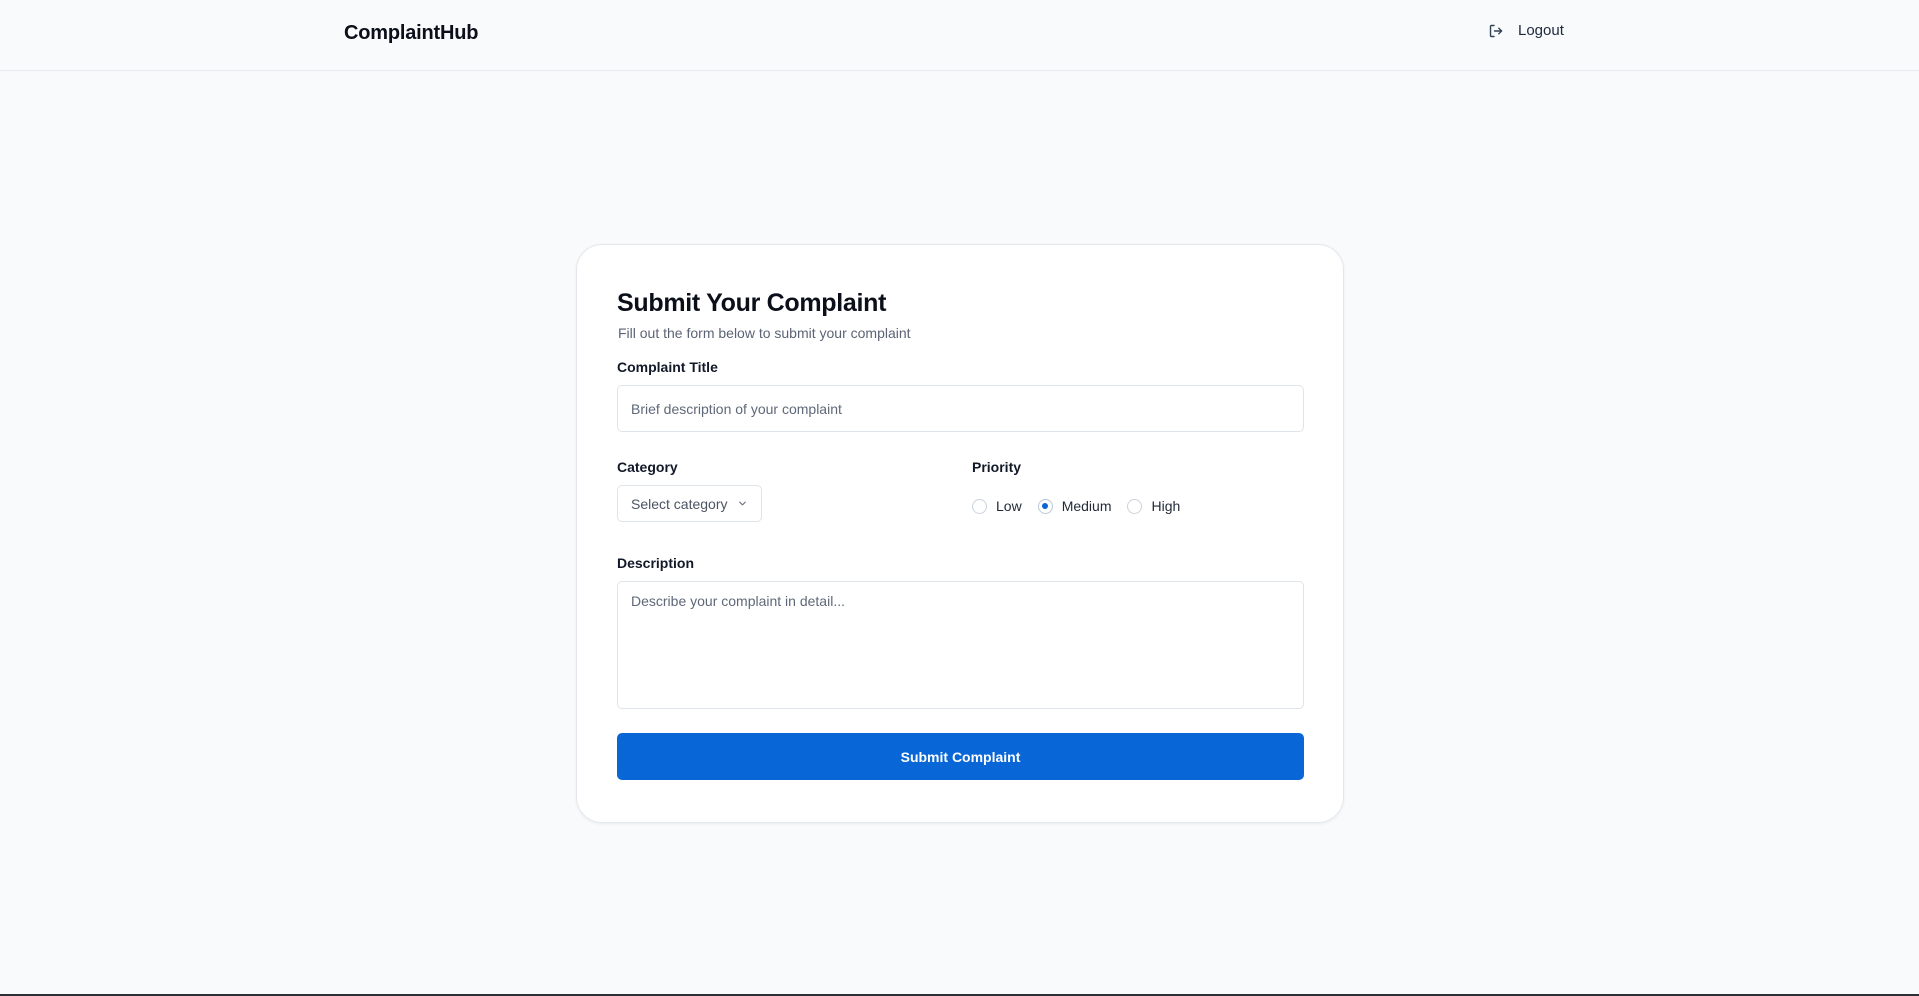 The image size is (1919, 996). What do you see at coordinates (960, 756) in the screenshot?
I see `submit-complaint-button: Submit Complaint` at bounding box center [960, 756].